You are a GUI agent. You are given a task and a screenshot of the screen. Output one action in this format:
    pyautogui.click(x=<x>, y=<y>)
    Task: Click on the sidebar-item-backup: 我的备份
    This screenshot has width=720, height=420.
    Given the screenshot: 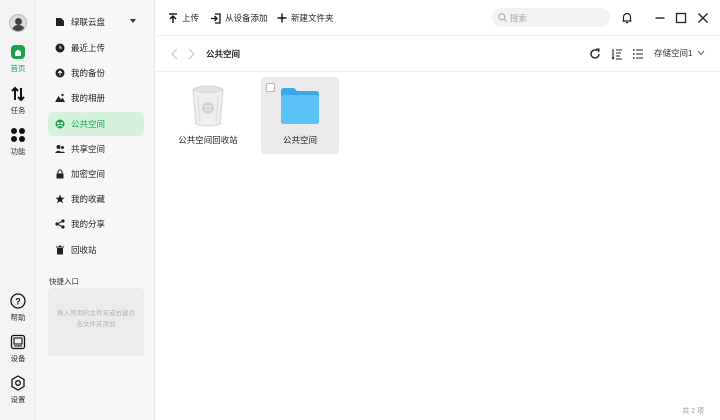 What is the action you would take?
    pyautogui.click(x=96, y=73)
    